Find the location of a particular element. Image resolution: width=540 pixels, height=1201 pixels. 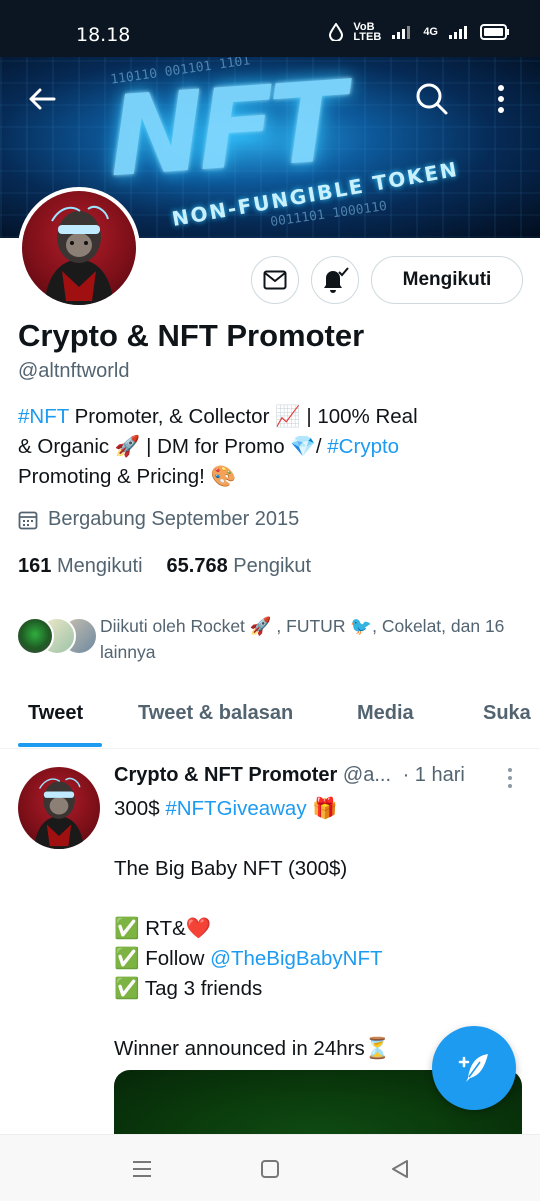

menu-nav-icon is located at coordinates (142, 1169).